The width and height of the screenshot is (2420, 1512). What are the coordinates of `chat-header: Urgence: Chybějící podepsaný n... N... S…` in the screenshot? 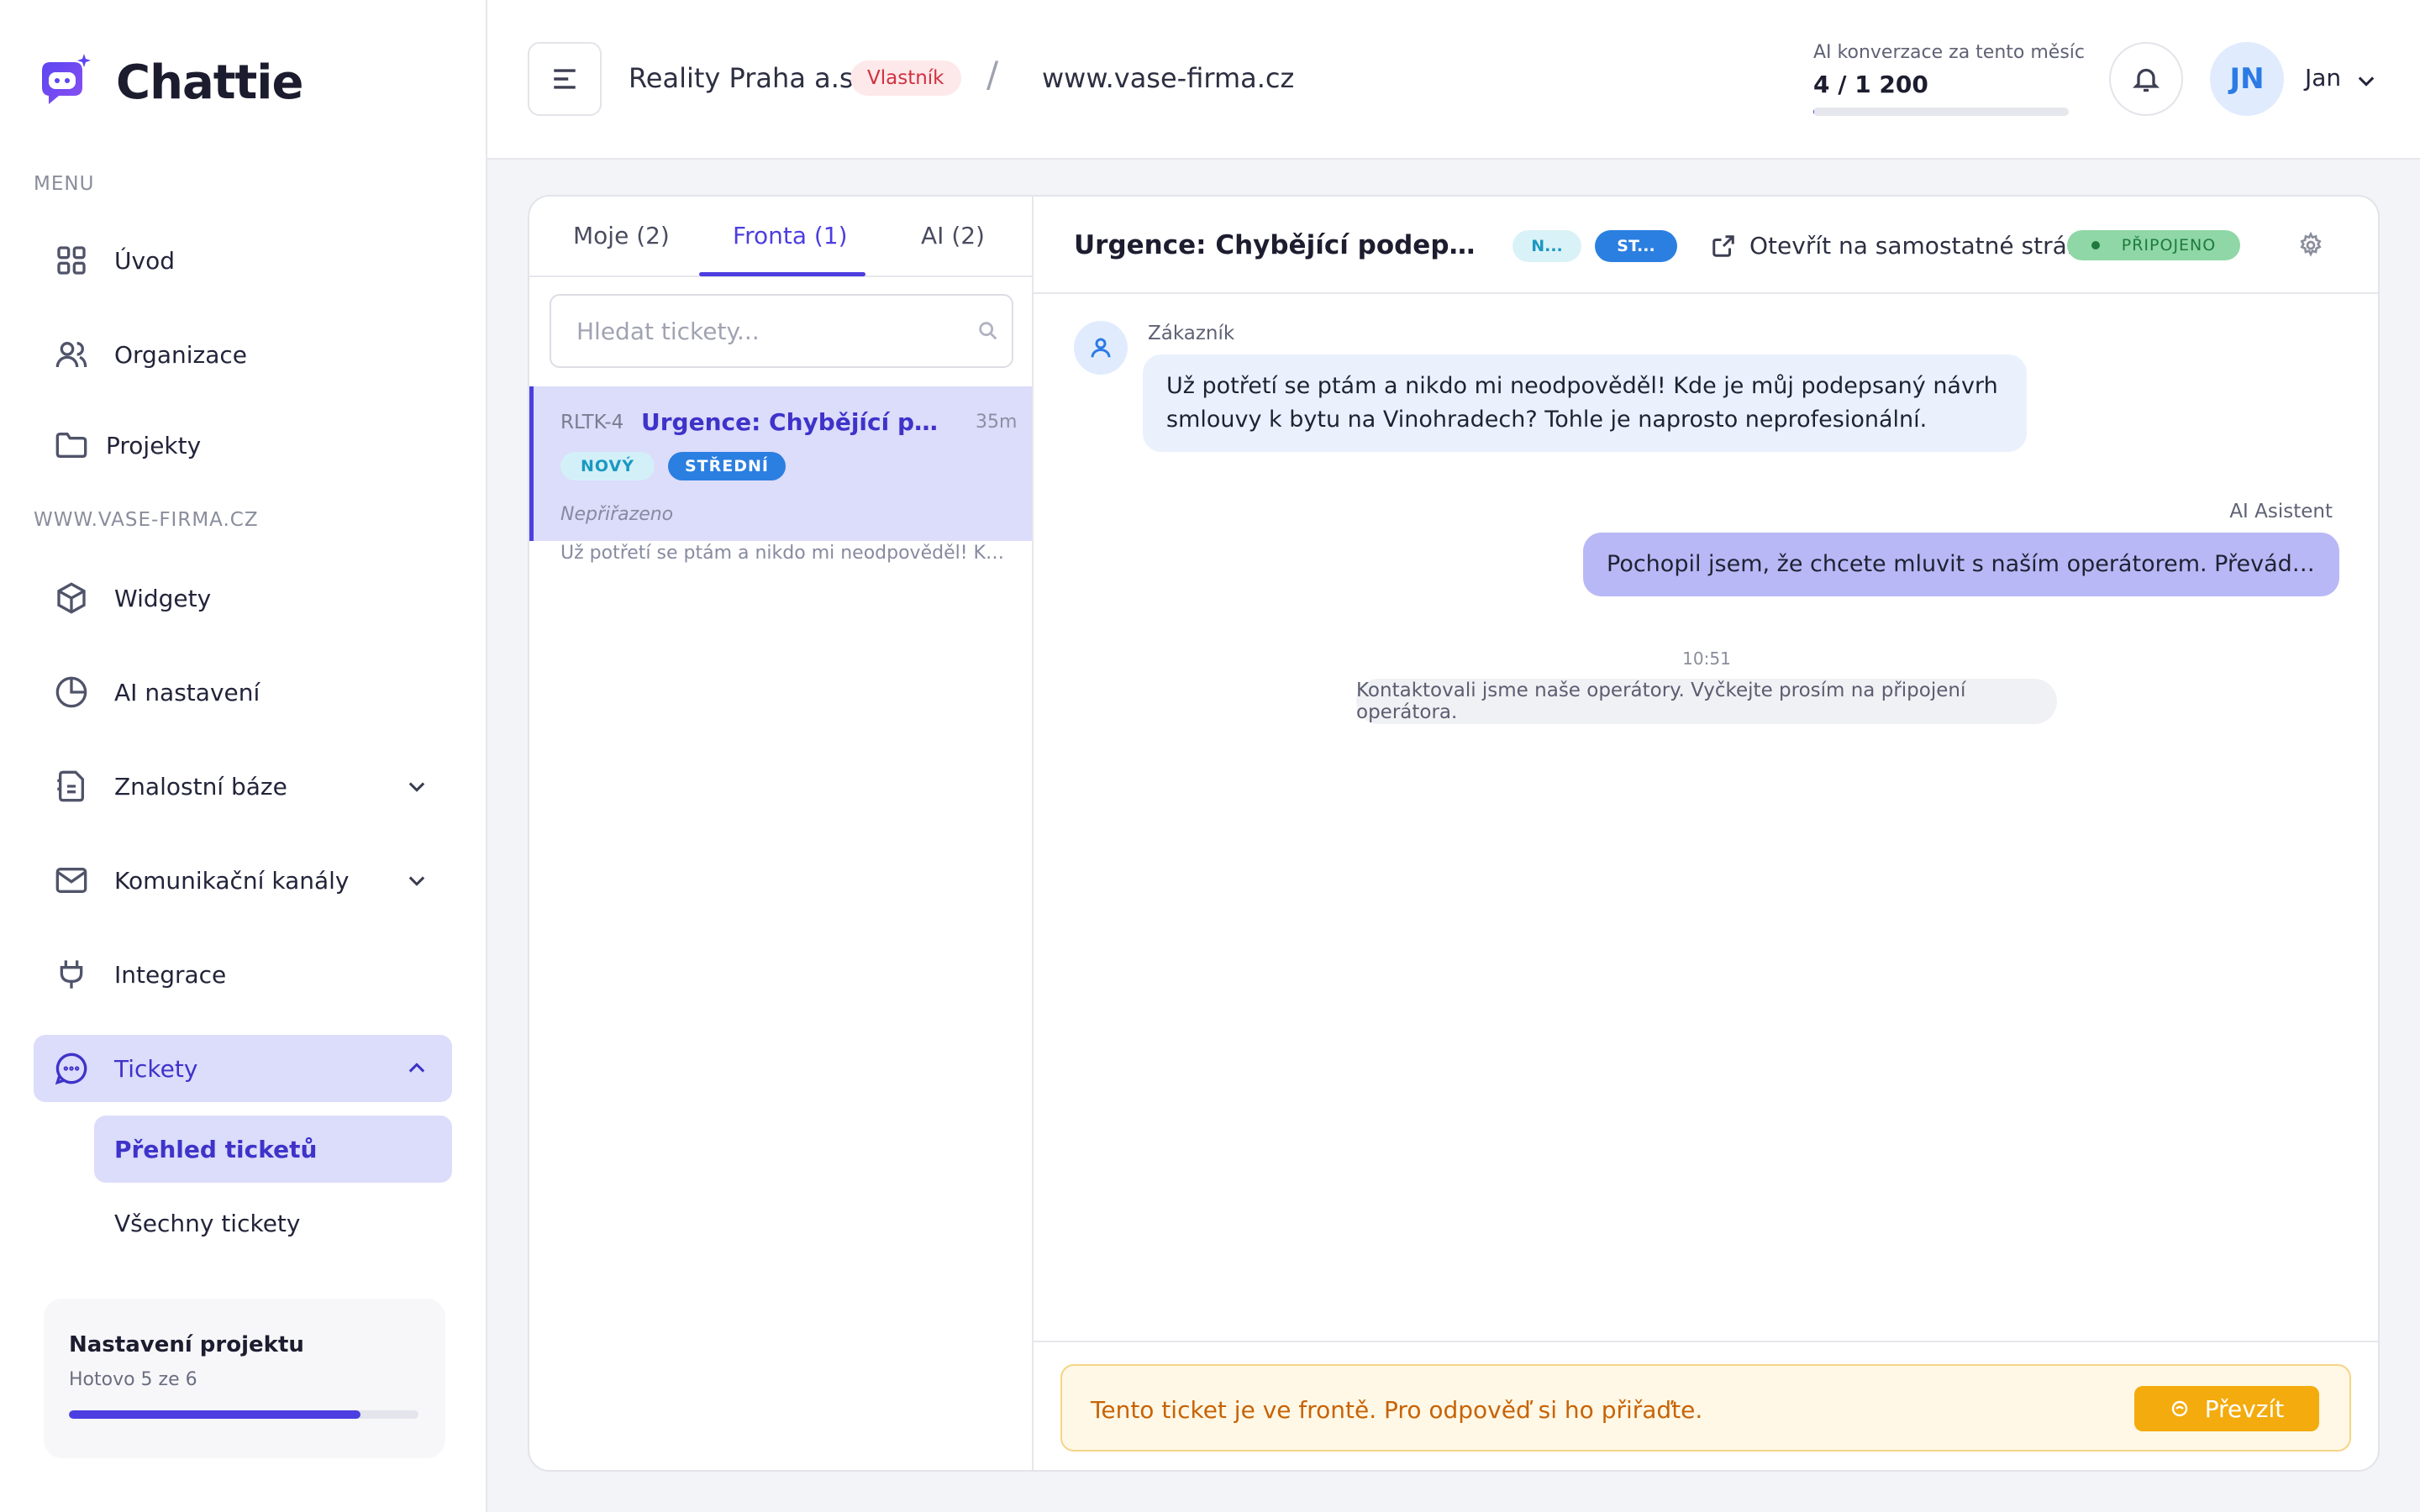 It's located at (1706, 245).